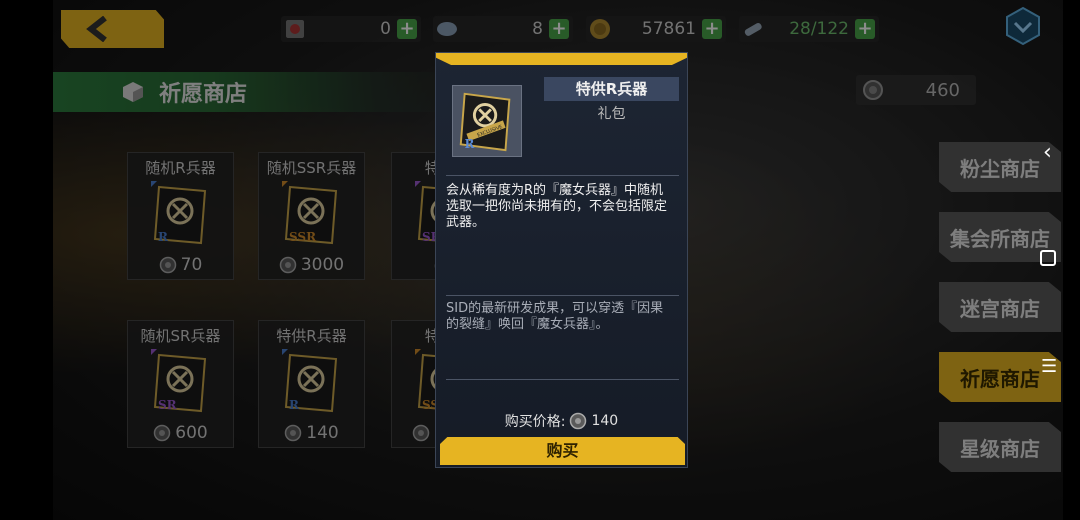 Image resolution: width=1080 pixels, height=520 pixels. I want to click on item-name: 特供R兵器, so click(611, 89).